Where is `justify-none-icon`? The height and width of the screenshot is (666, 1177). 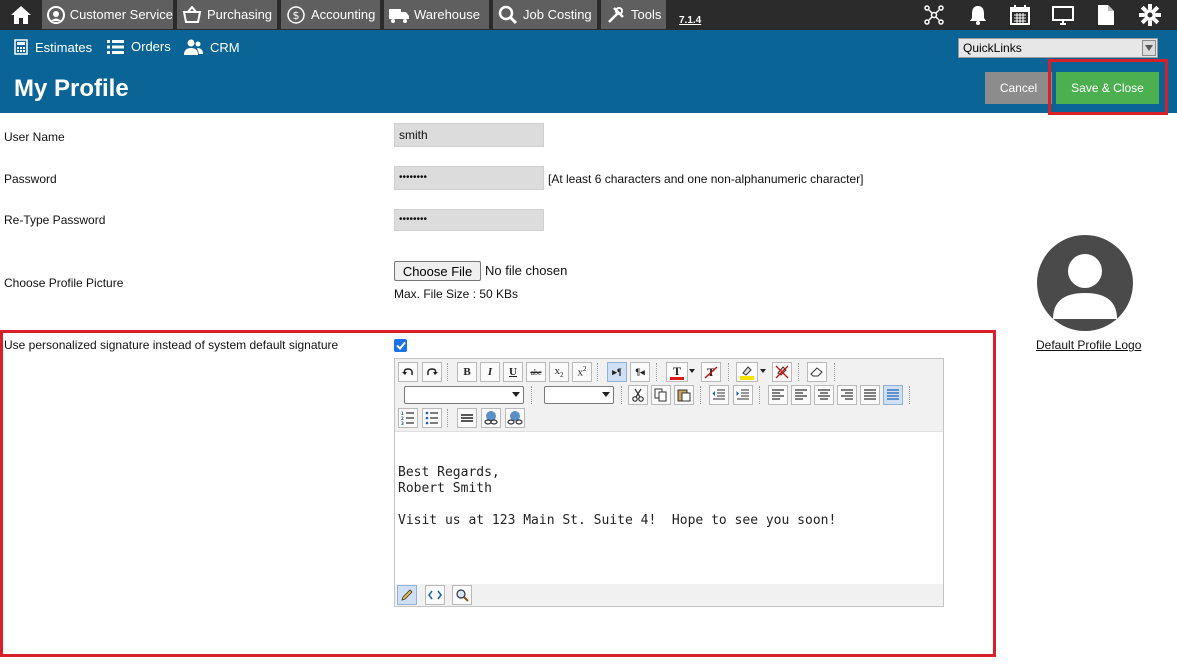 justify-none-icon is located at coordinates (893, 394).